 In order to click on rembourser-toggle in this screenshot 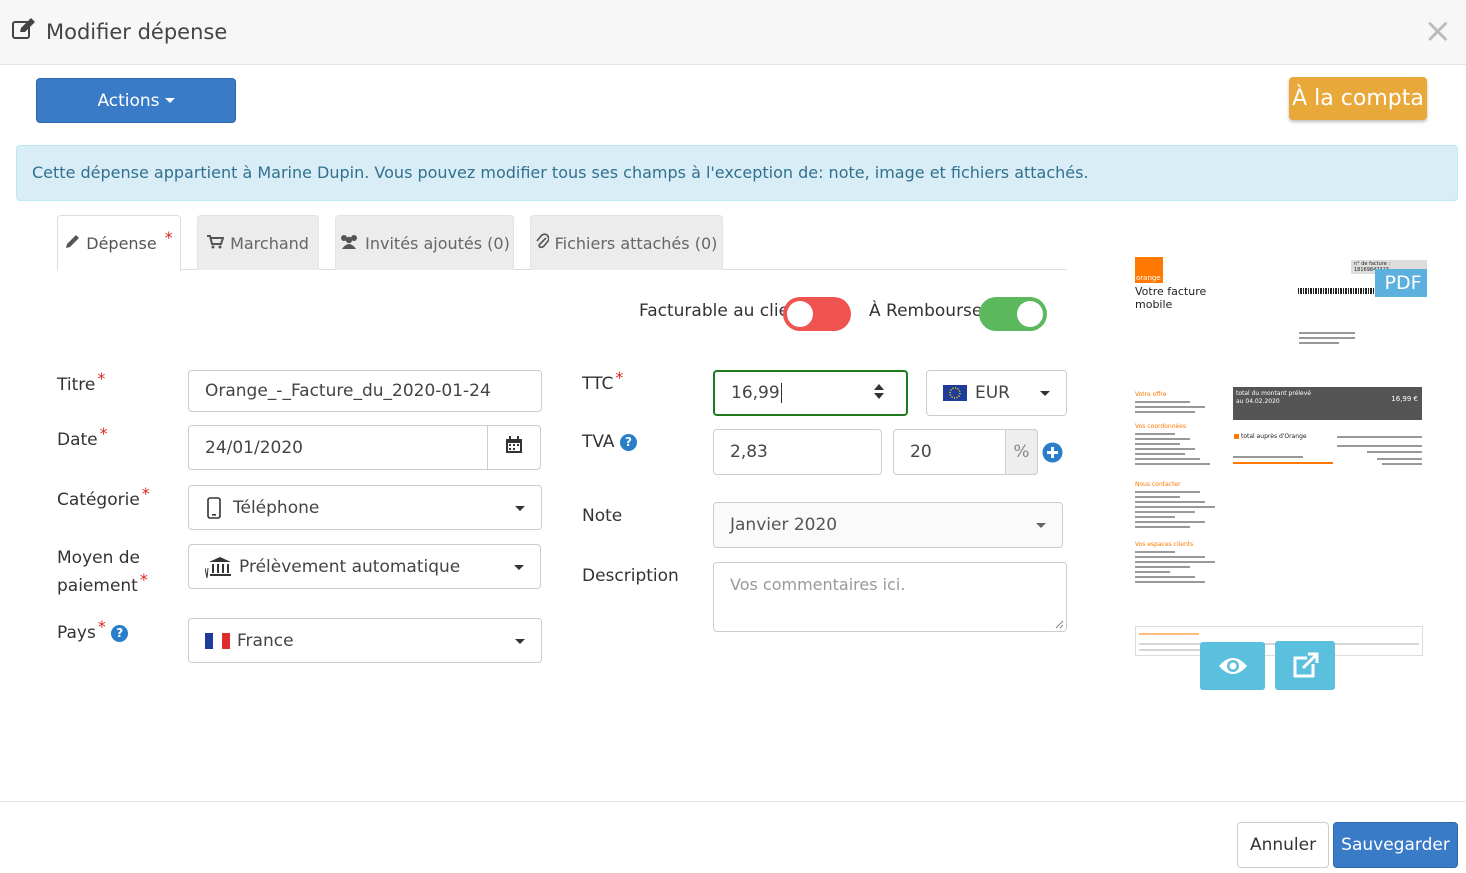, I will do `click(1013, 314)`.